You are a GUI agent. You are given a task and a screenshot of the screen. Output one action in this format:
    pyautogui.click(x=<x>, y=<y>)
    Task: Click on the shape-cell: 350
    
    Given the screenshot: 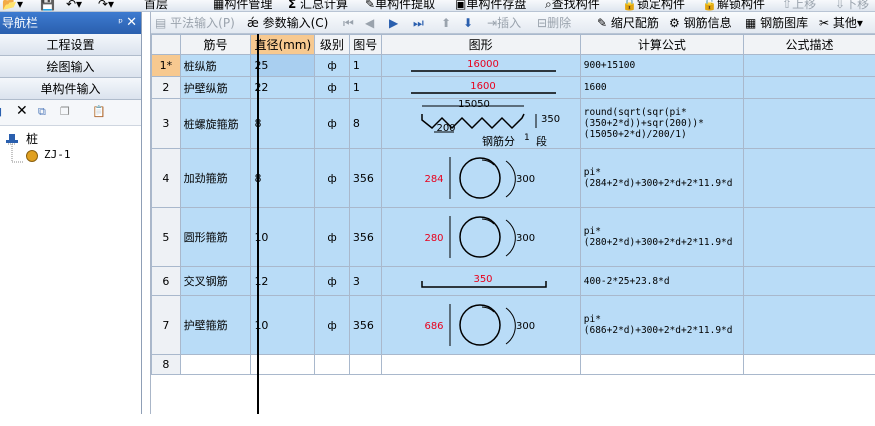 What is the action you would take?
    pyautogui.click(x=480, y=281)
    